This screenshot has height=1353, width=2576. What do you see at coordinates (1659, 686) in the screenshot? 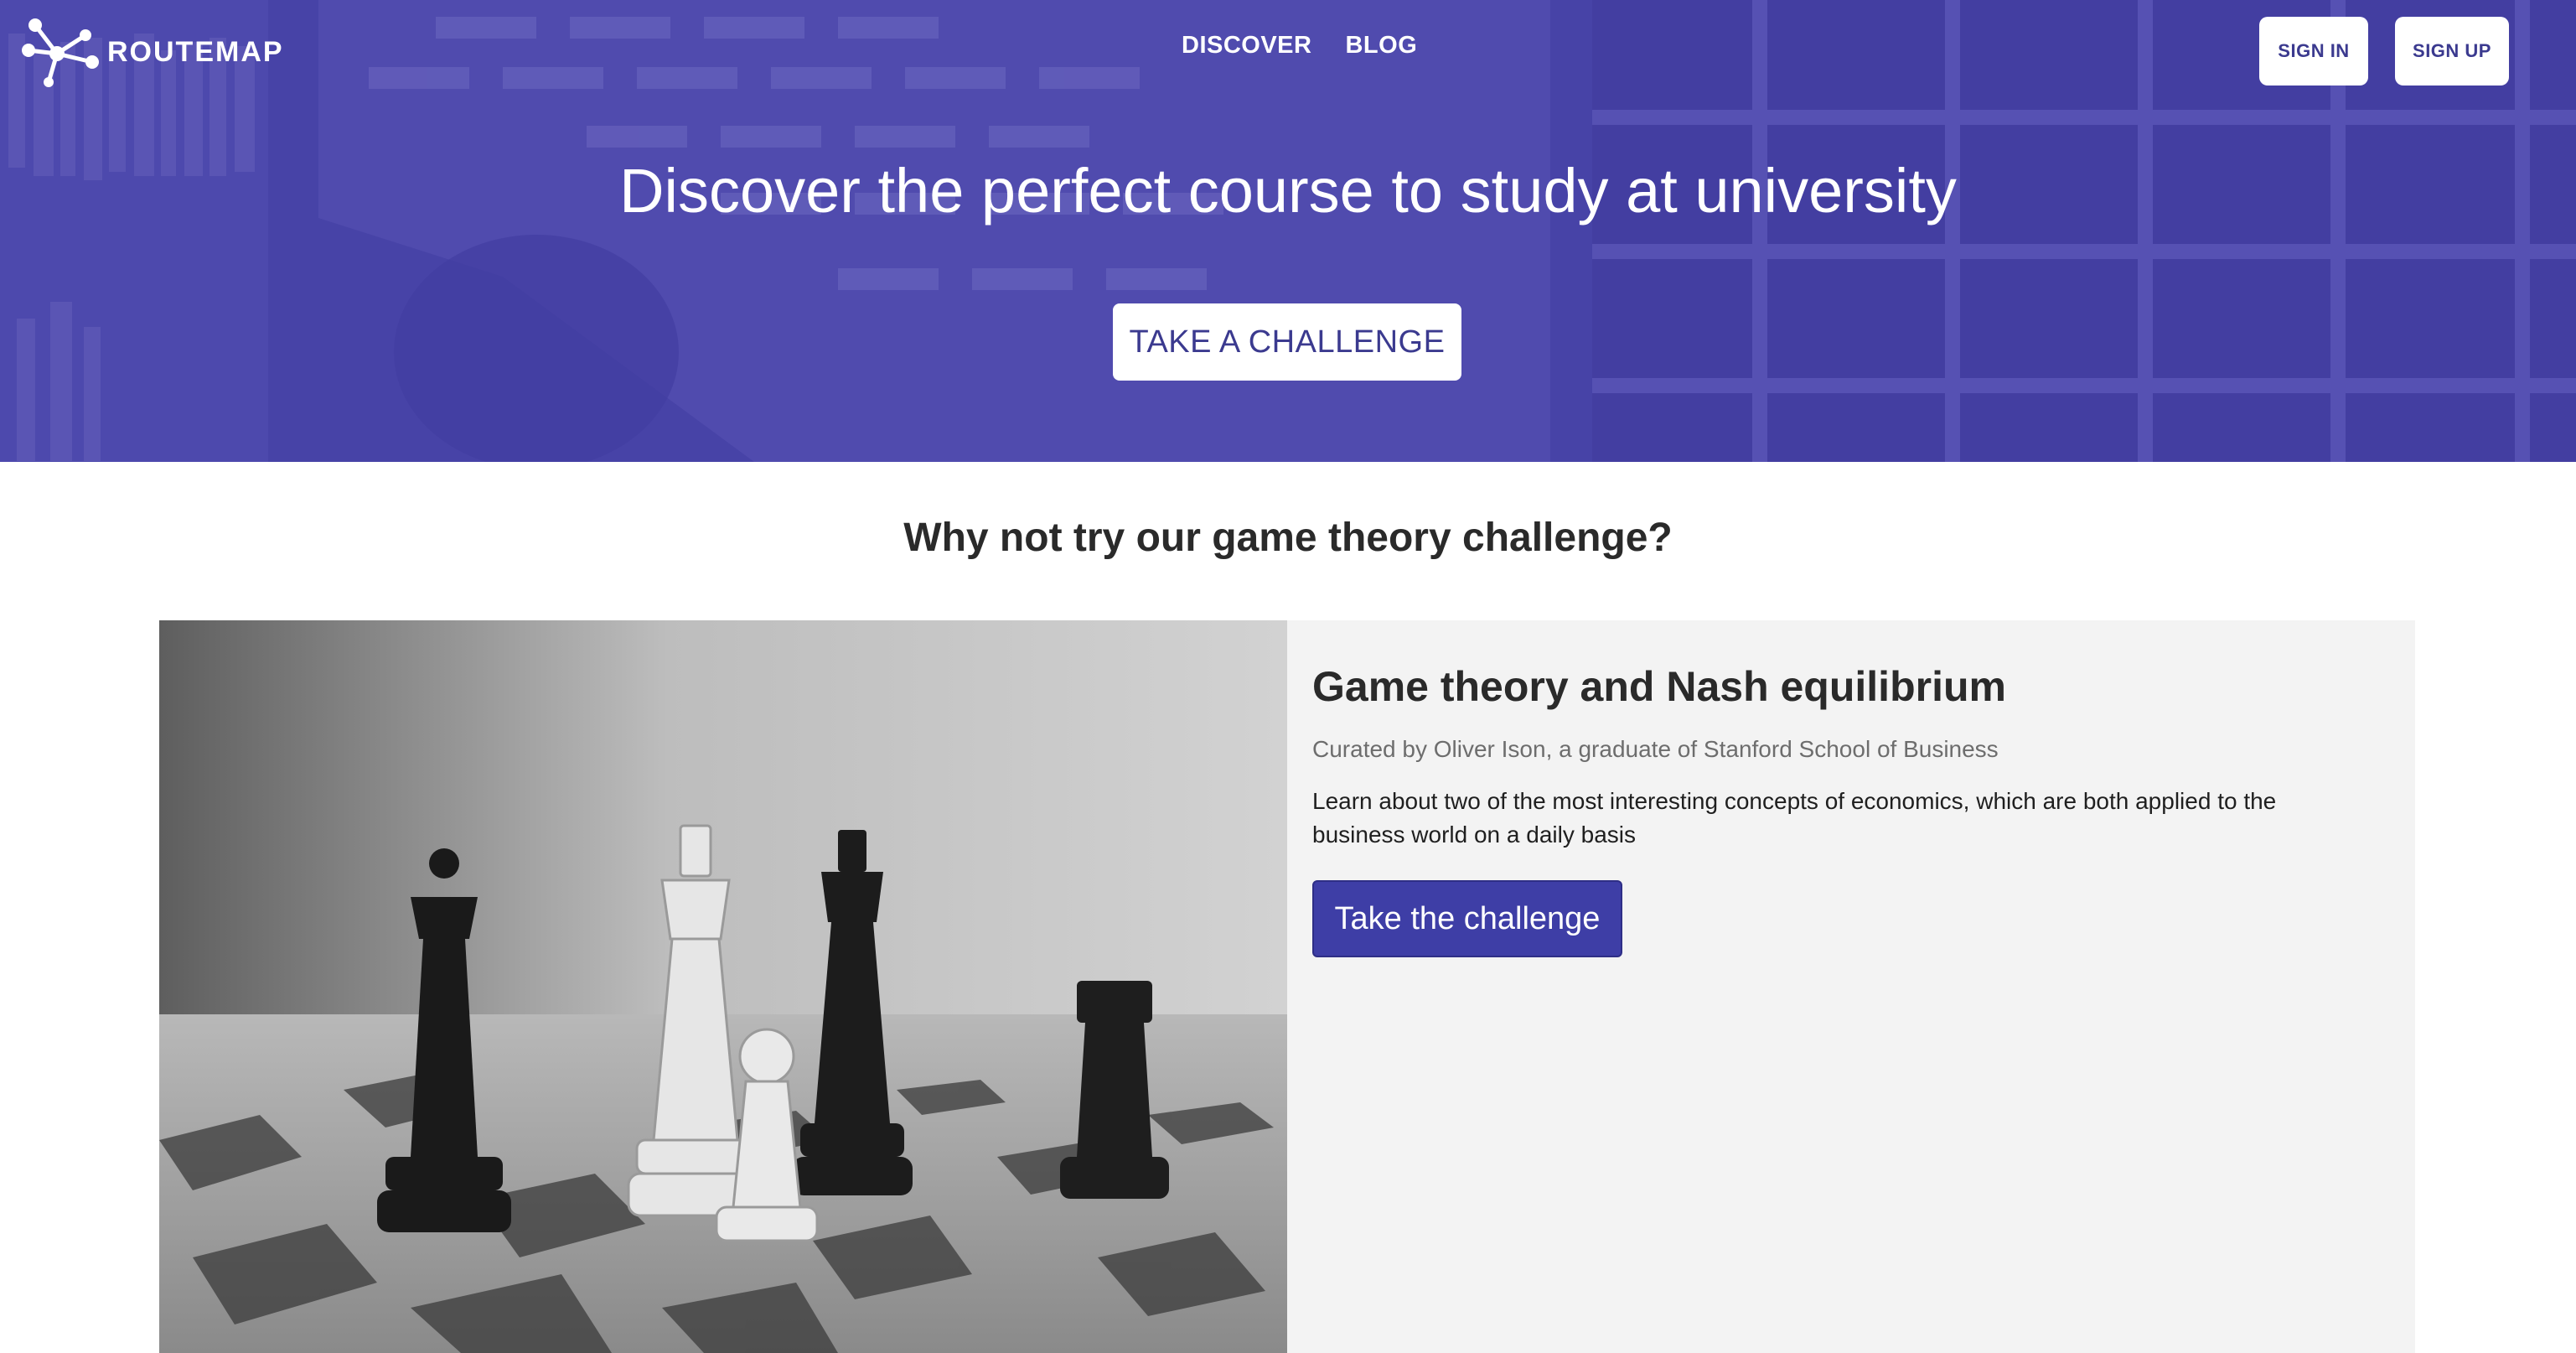
I see `card-title: Game theory and Nash equilibrium` at bounding box center [1659, 686].